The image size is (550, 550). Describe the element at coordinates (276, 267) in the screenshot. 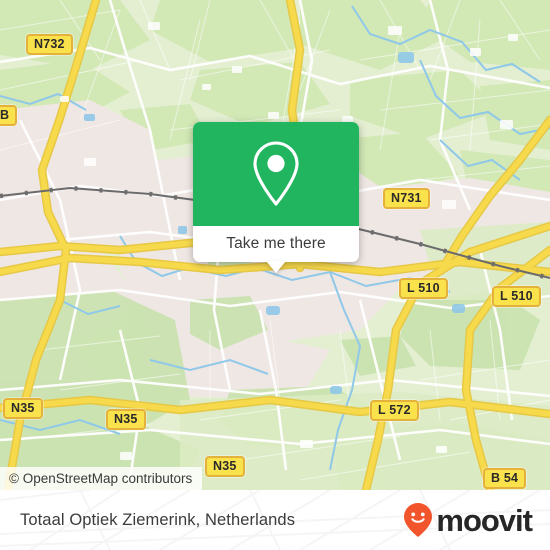

I see `poi-card-pointer` at that location.